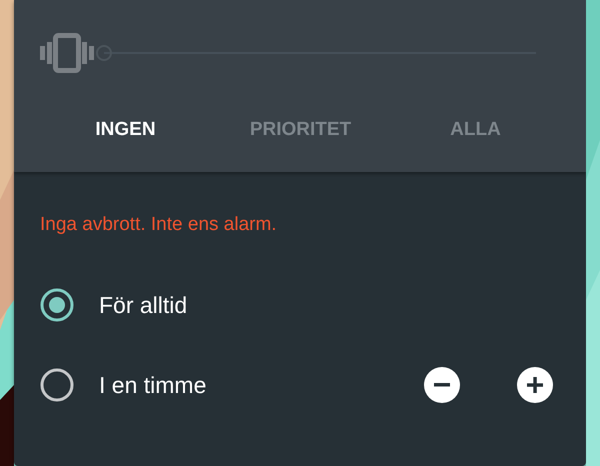 This screenshot has width=600, height=466. What do you see at coordinates (152, 385) in the screenshot?
I see `option-label: I en timme` at bounding box center [152, 385].